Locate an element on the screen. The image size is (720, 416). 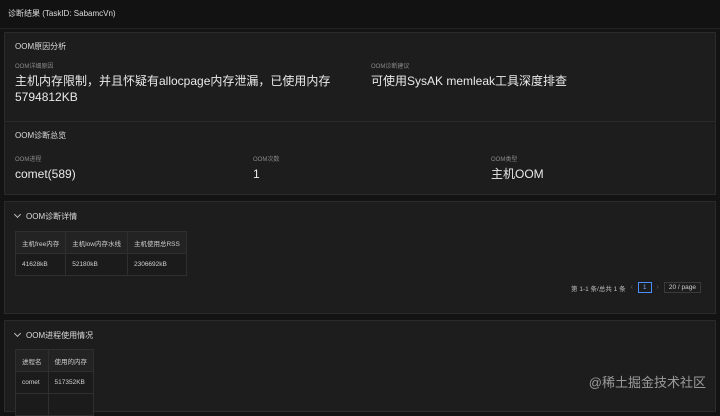
table-row: 41628kB 52180kB 2306692kB is located at coordinates (100, 264).